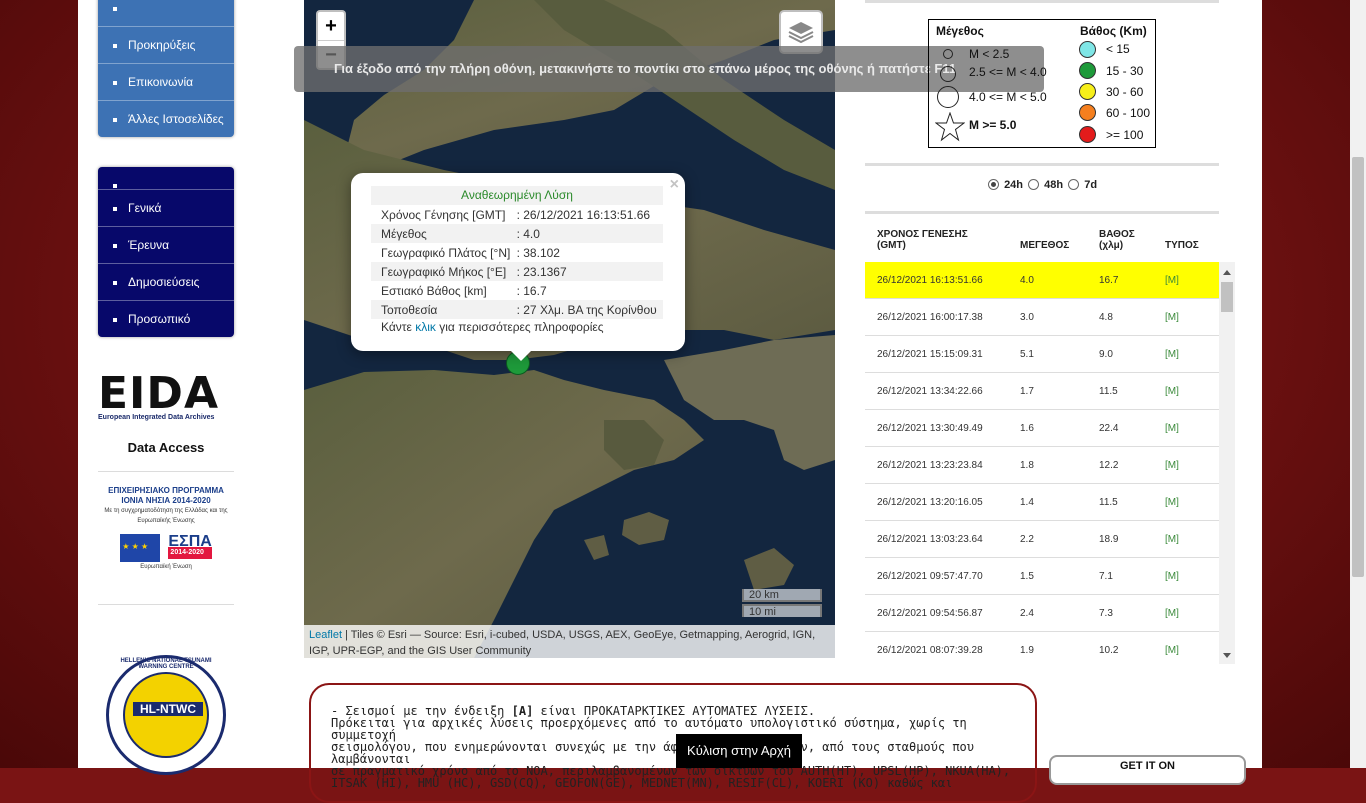  I want to click on sidebar-divider, so click(166, 471).